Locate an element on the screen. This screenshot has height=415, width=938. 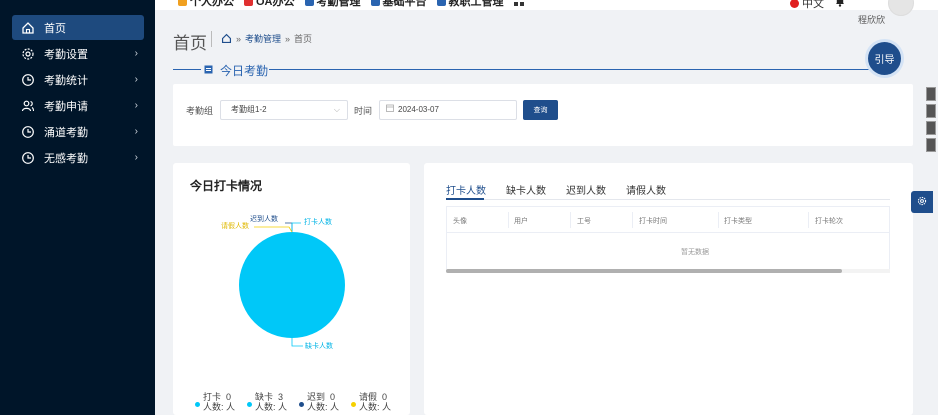
group-label: 考勤组 is located at coordinates (200, 111).